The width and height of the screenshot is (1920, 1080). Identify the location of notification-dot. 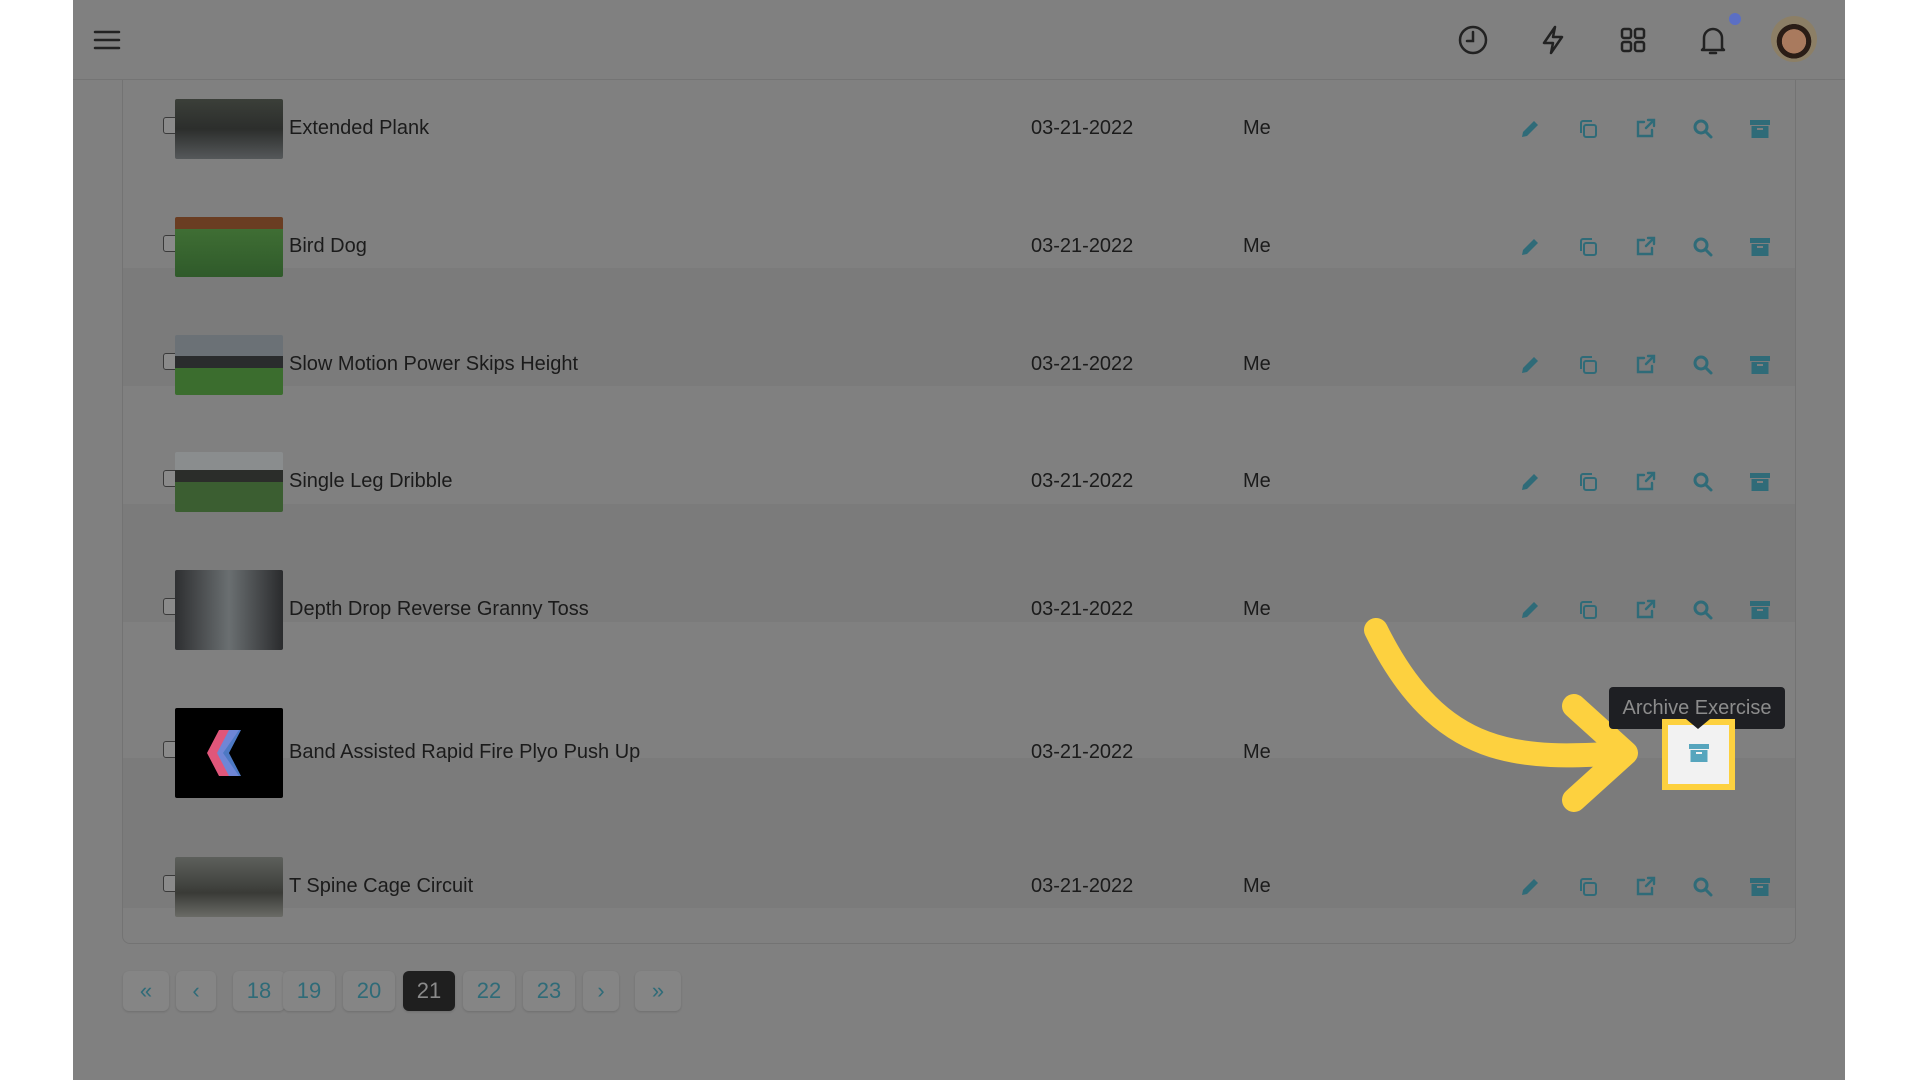
(1735, 19).